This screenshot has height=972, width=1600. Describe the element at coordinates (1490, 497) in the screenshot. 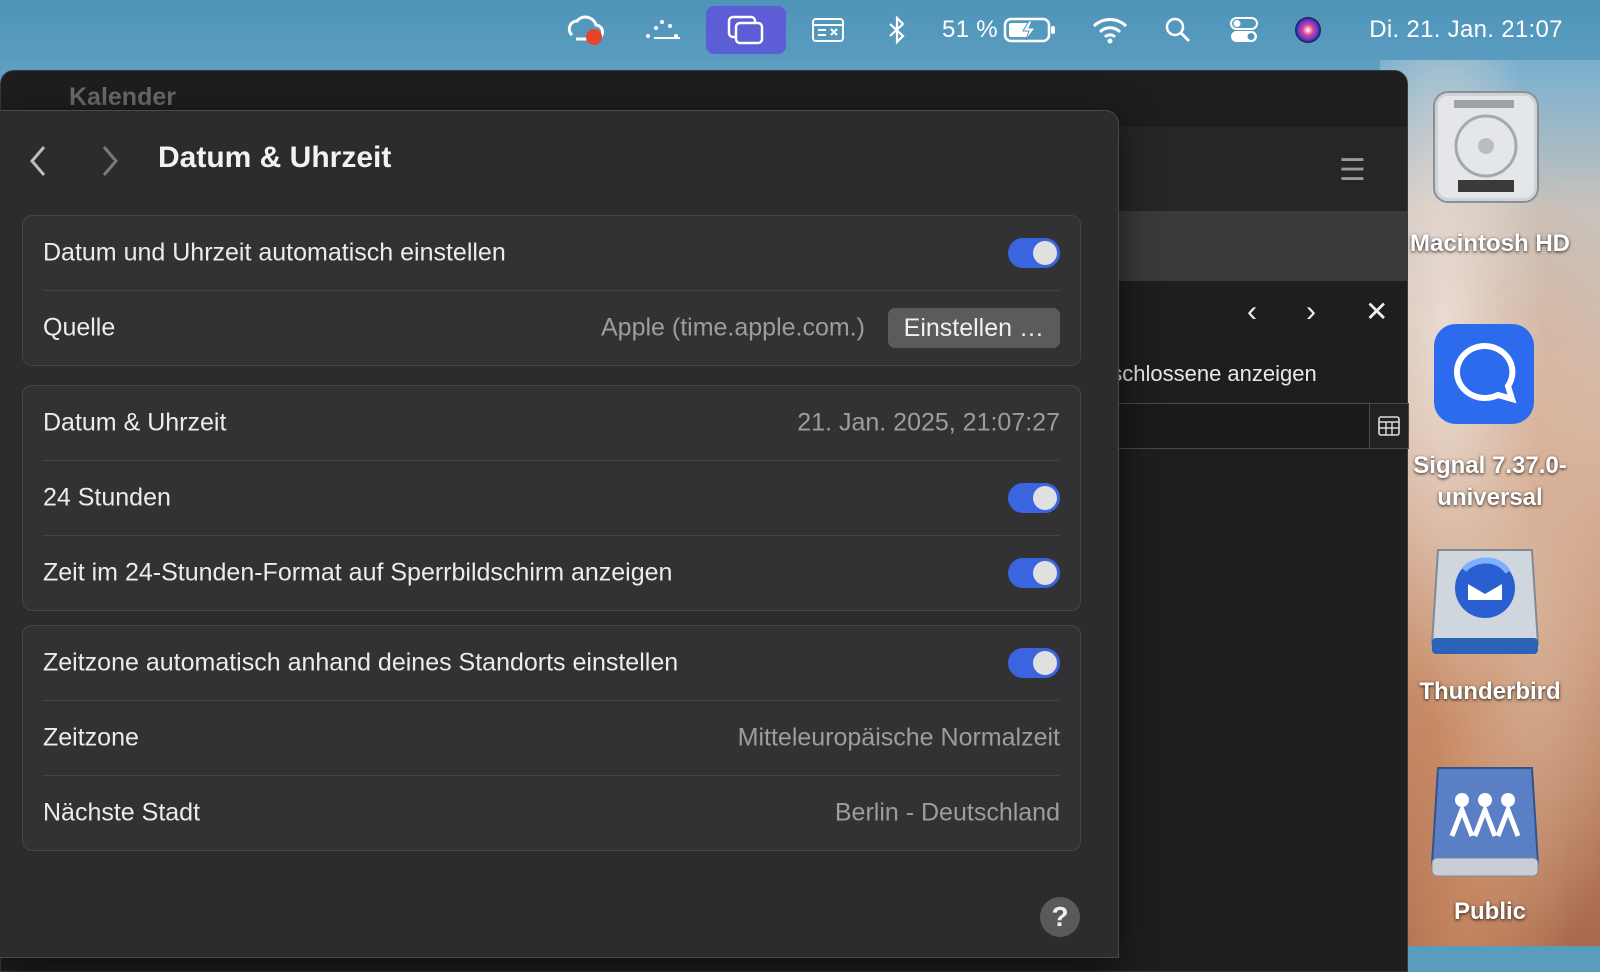

I see `signal-label-line2: universal` at that location.